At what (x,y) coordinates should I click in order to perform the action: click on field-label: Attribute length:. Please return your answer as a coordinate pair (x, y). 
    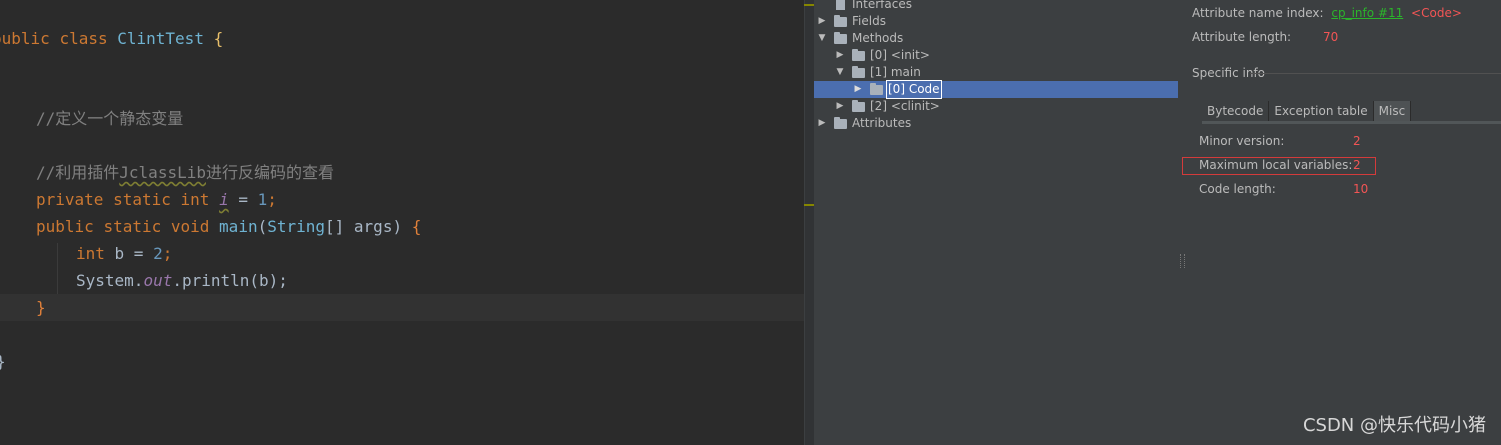
    Looking at the image, I should click on (1242, 37).